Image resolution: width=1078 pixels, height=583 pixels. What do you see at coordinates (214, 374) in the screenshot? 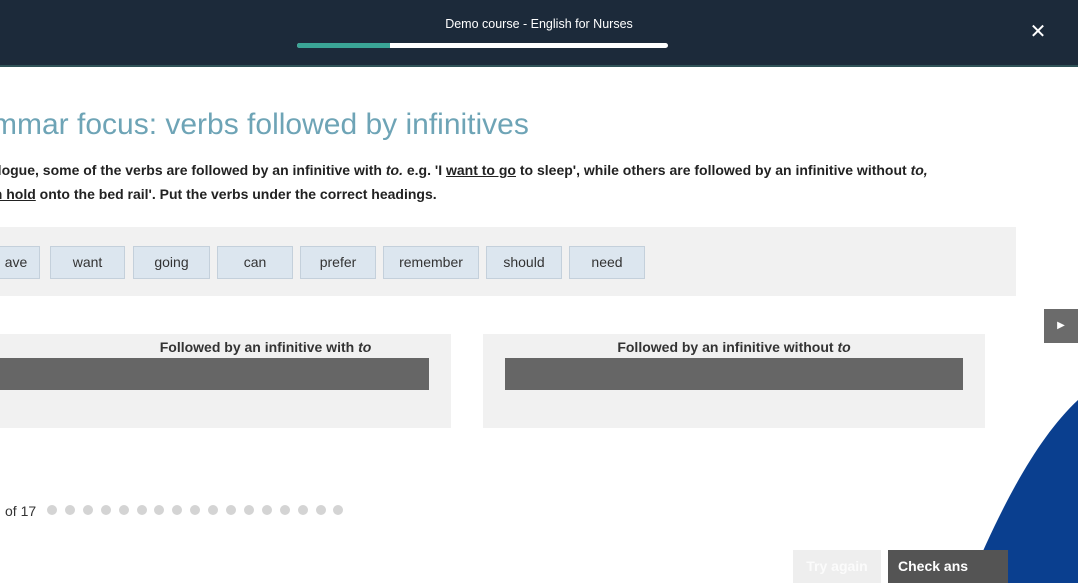
I see `drop-zone-with-to` at bounding box center [214, 374].